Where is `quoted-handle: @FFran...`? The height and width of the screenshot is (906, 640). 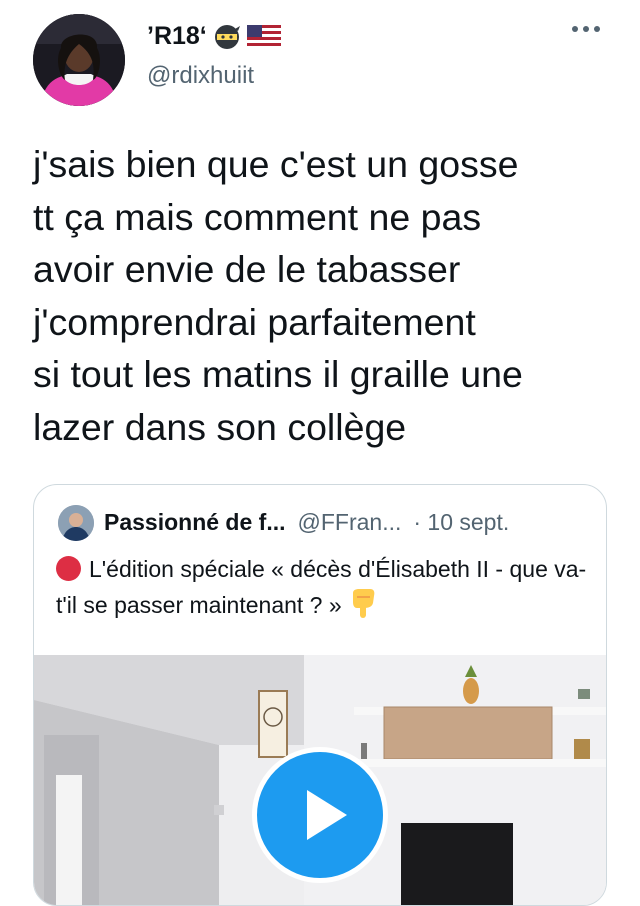
quoted-handle: @FFran... is located at coordinates (350, 522).